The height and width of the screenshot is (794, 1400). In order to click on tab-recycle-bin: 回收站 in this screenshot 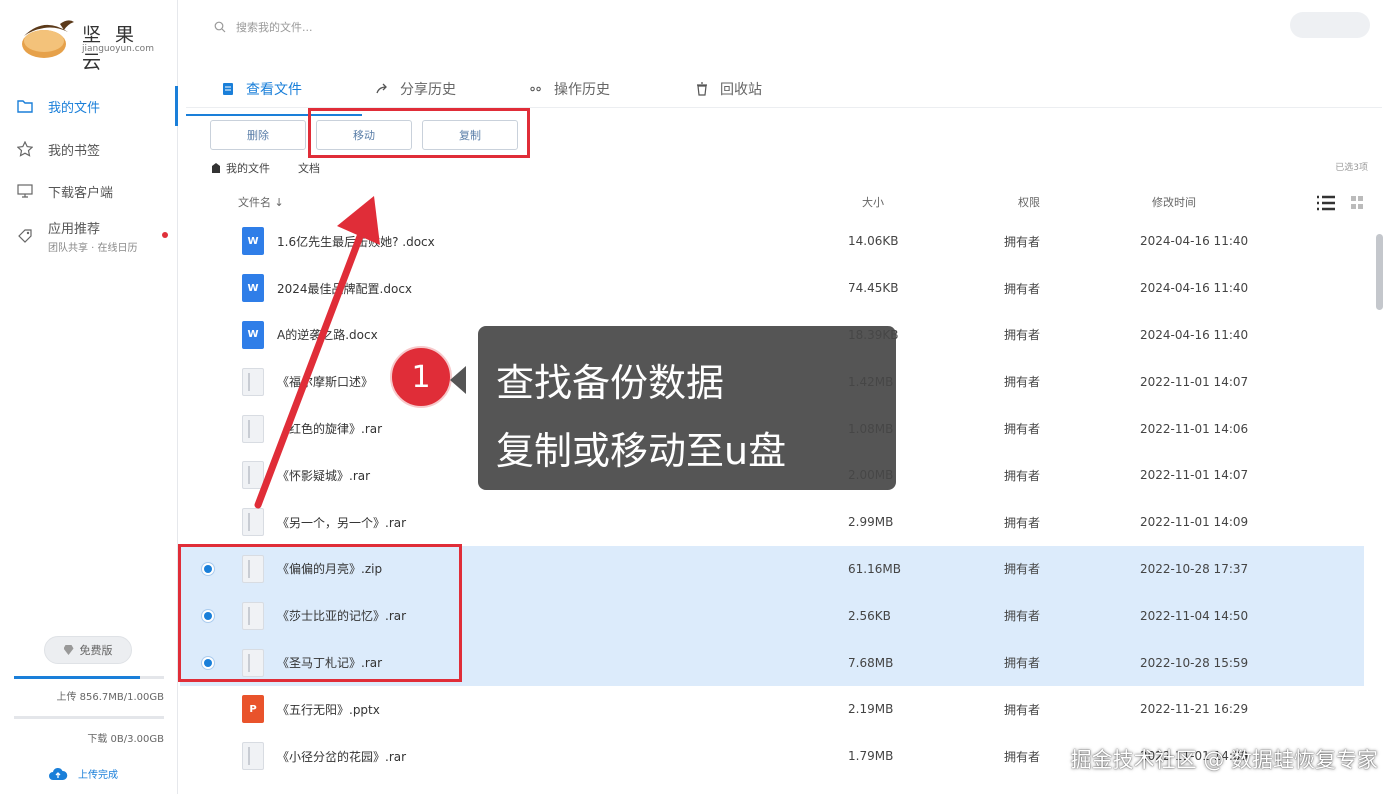, I will do `click(729, 89)`.